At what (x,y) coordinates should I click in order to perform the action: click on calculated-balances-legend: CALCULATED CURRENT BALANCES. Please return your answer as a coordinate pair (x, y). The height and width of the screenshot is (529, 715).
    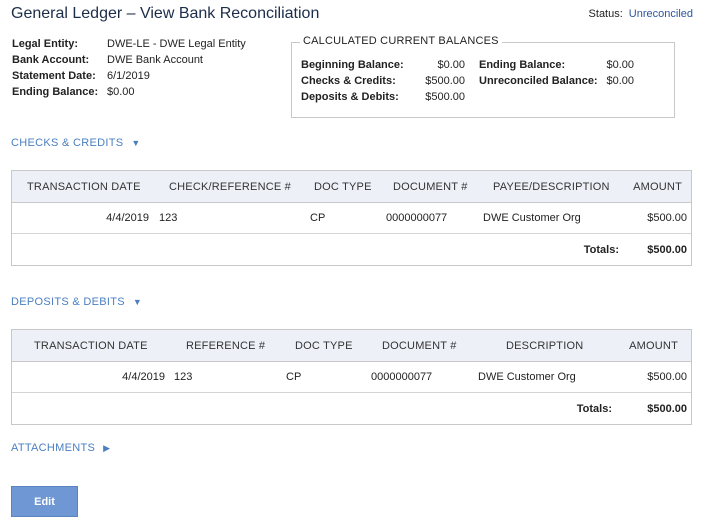
    Looking at the image, I should click on (401, 41).